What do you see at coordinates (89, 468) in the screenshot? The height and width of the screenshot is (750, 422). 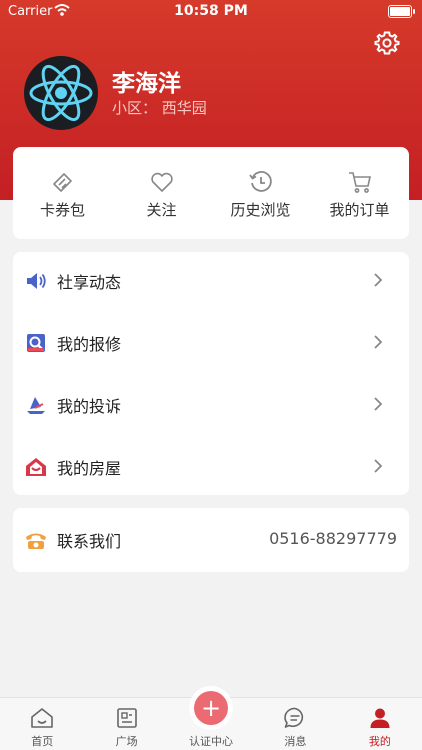 I see `menu-item-label: 我的房屋` at bounding box center [89, 468].